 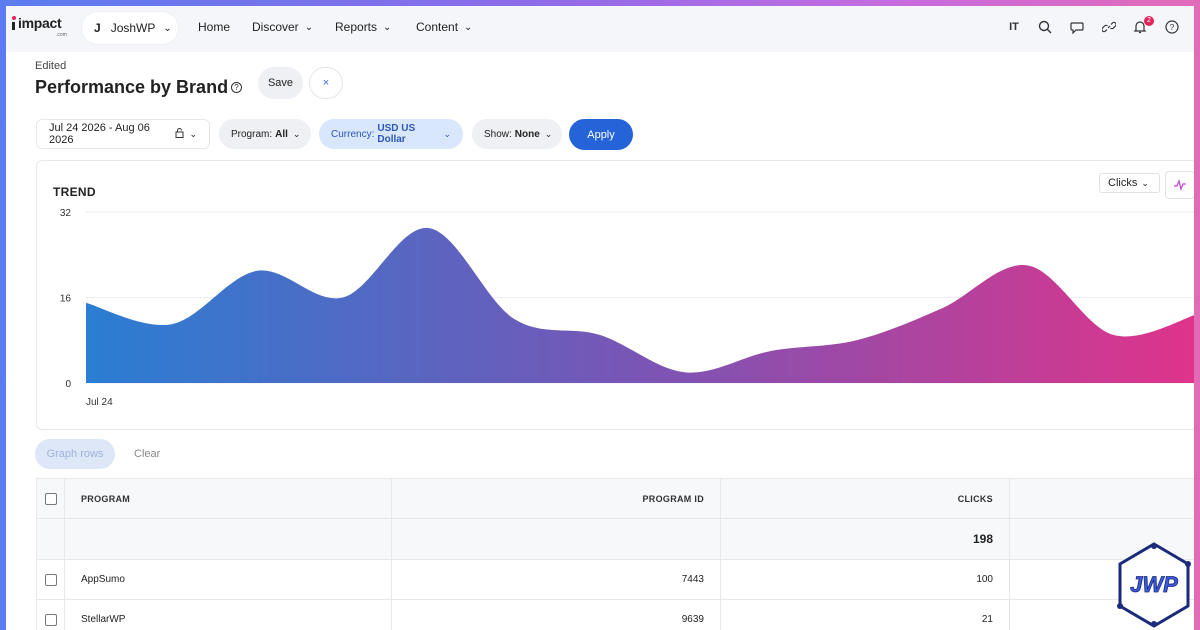 I want to click on program-id-cell: 9639, so click(x=556, y=615).